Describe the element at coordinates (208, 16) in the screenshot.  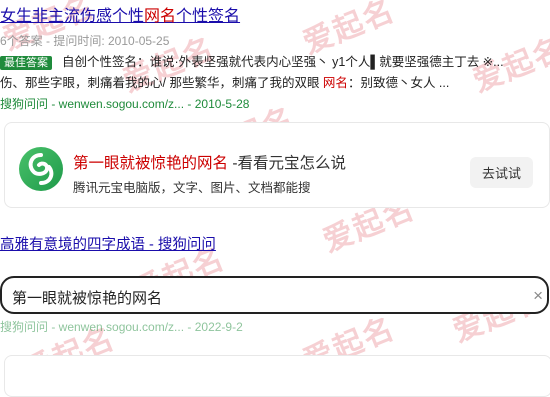
I see `title-text: 个性签名` at that location.